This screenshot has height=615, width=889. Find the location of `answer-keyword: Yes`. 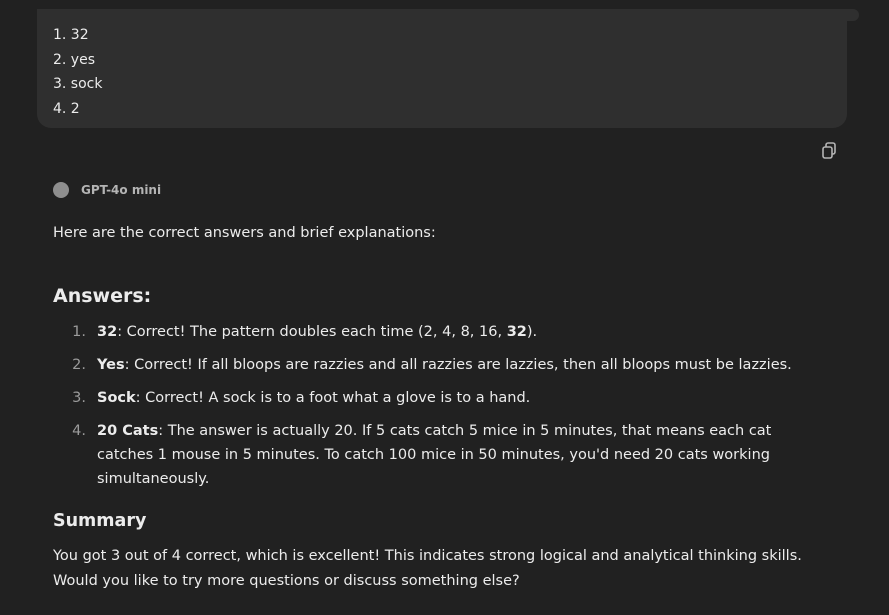

answer-keyword: Yes is located at coordinates (111, 365).